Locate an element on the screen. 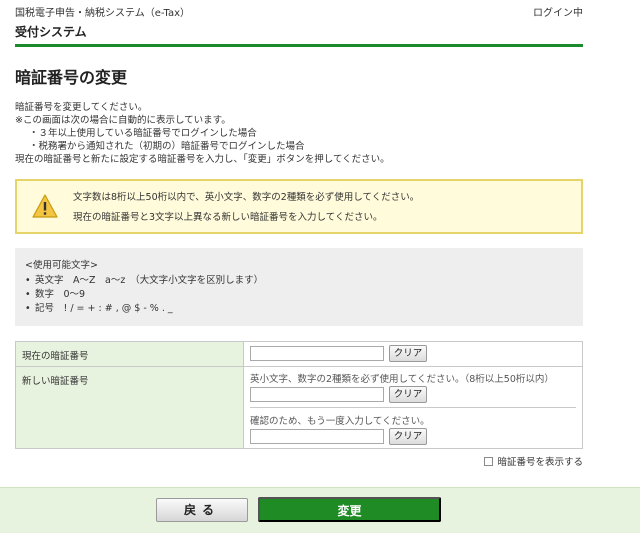 This screenshot has width=640, height=533. show-password-toggle: 暗証番号を表示する is located at coordinates (533, 461).